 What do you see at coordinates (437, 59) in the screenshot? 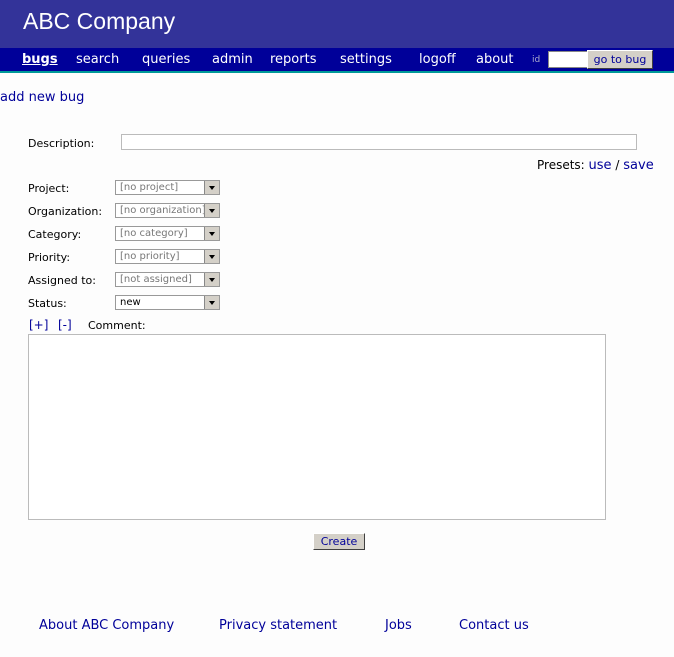
I see `nav-logoff: logoff` at bounding box center [437, 59].